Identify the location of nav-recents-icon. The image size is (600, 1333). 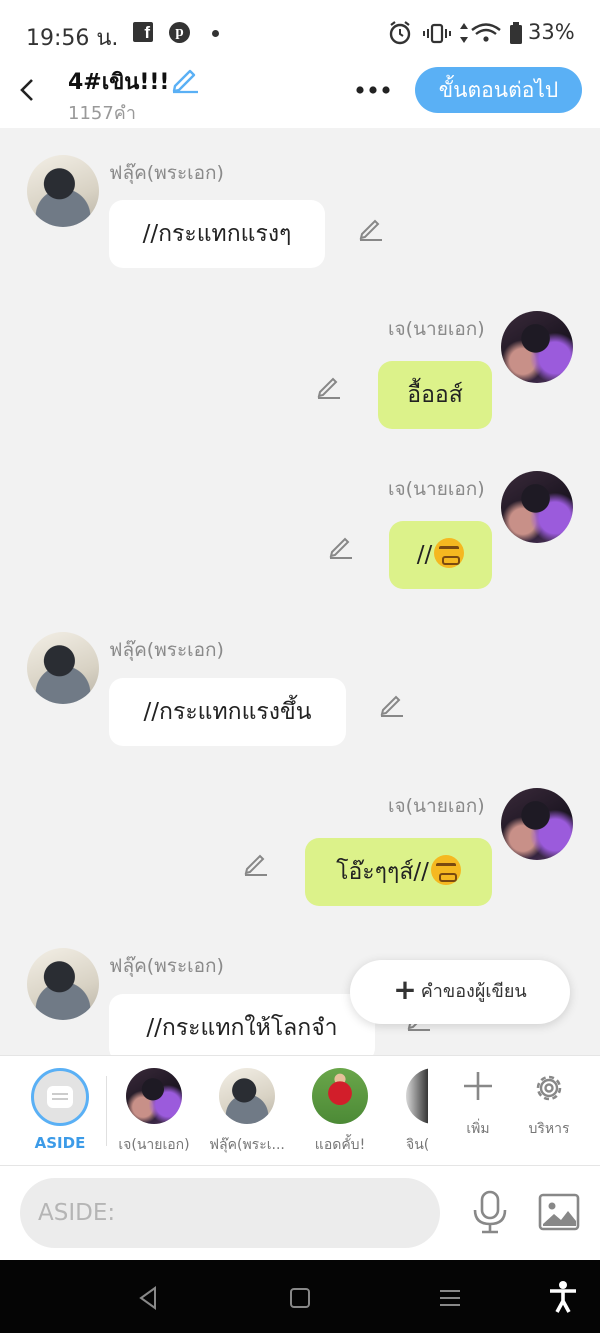
(450, 1298).